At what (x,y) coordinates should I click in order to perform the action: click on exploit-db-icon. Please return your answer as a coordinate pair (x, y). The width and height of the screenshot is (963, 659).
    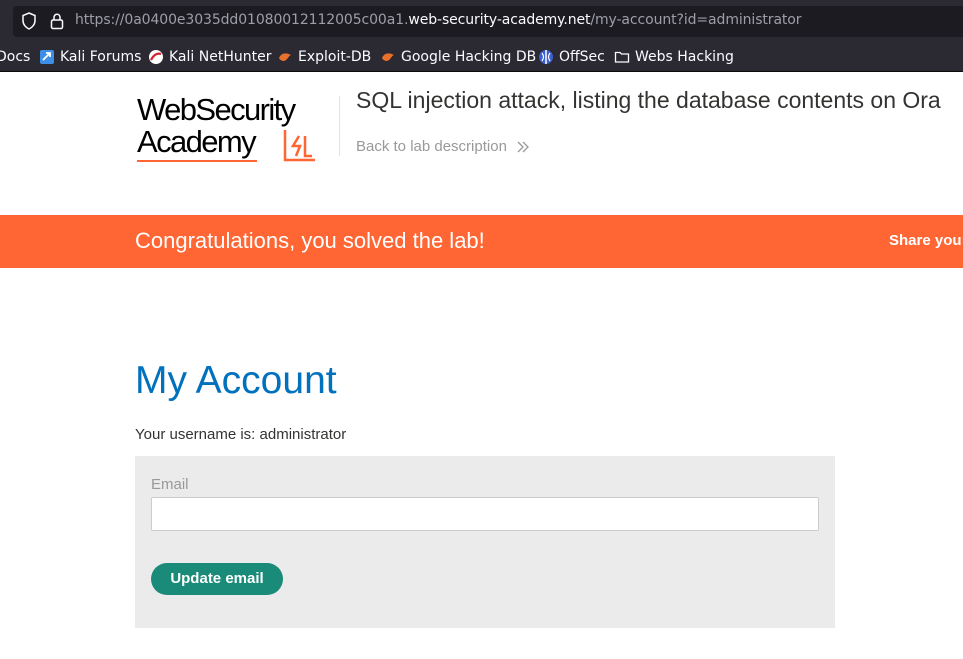
    Looking at the image, I should click on (285, 57).